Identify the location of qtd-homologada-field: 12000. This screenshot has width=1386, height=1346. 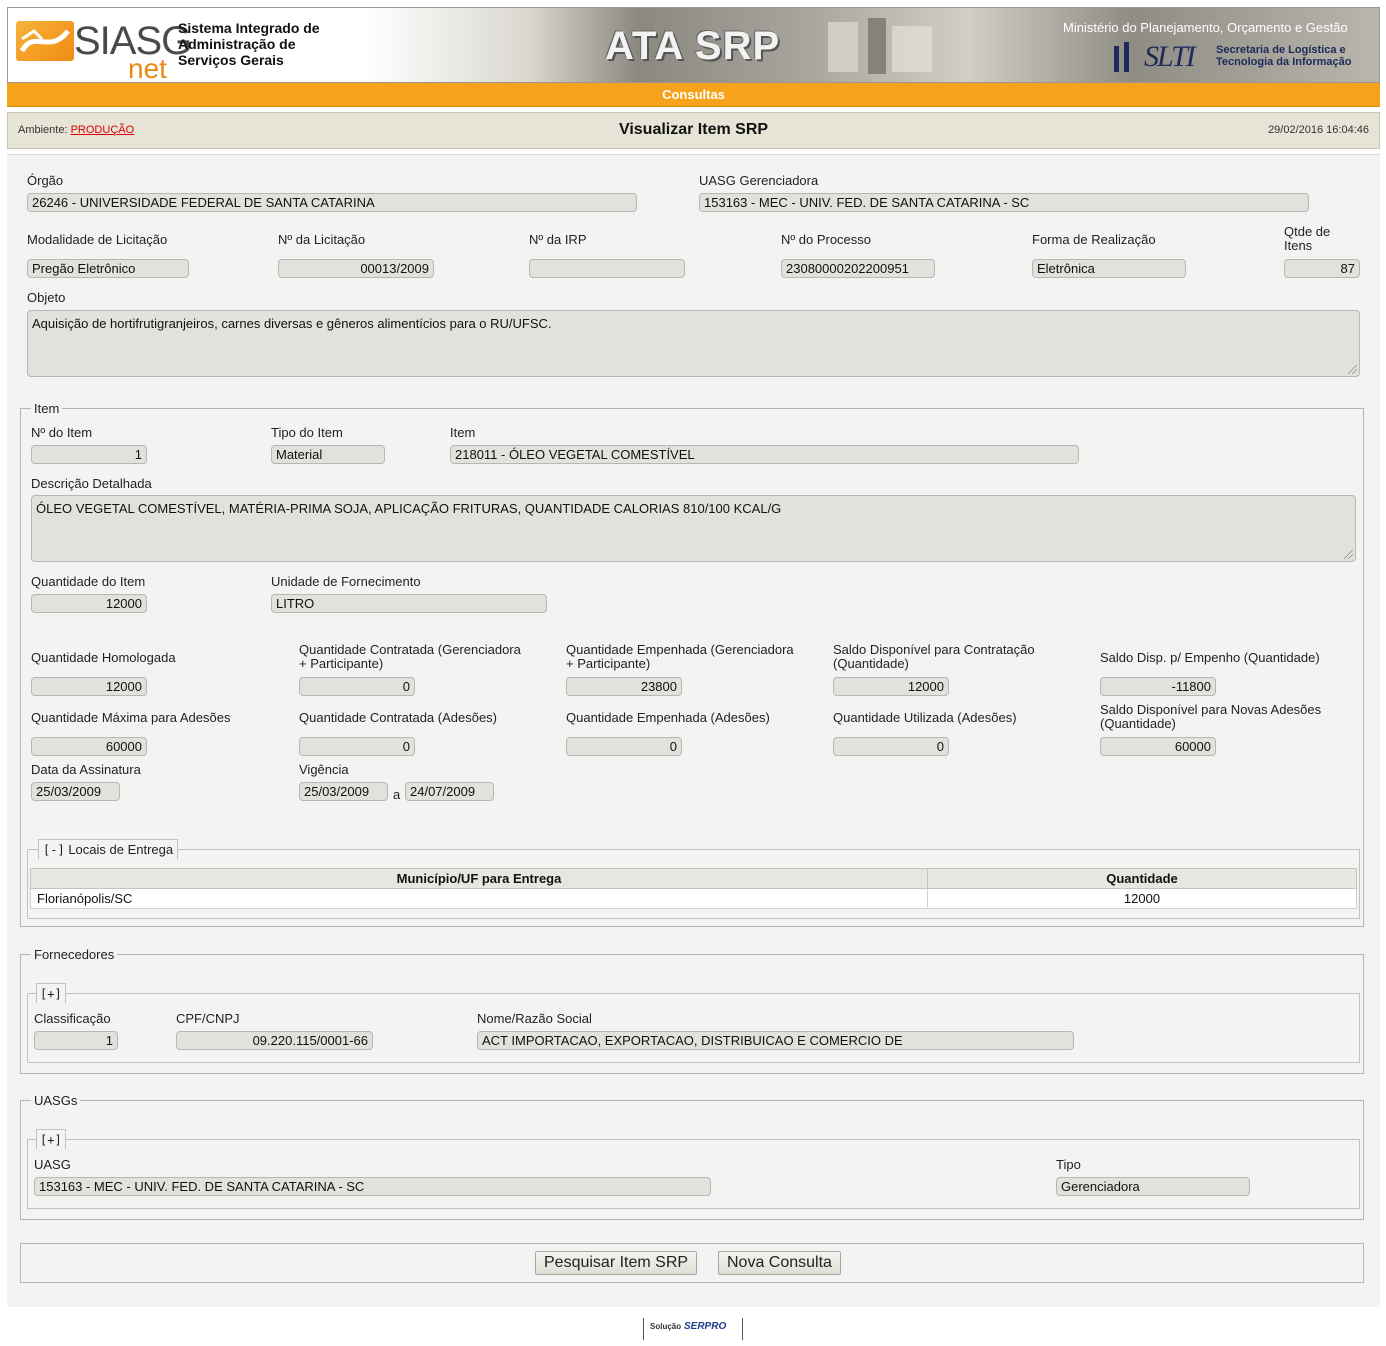
(89, 686).